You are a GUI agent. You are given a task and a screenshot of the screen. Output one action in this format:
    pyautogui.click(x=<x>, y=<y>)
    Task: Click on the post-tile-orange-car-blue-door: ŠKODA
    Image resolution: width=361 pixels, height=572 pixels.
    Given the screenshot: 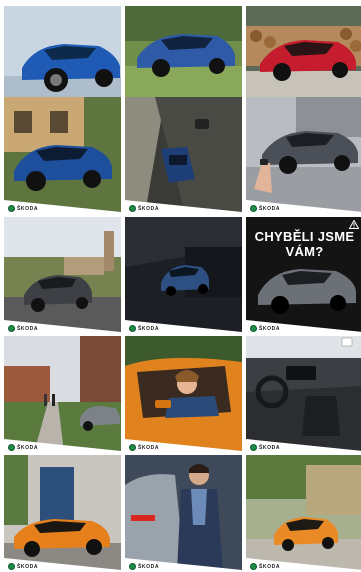 What is the action you would take?
    pyautogui.click(x=62, y=513)
    